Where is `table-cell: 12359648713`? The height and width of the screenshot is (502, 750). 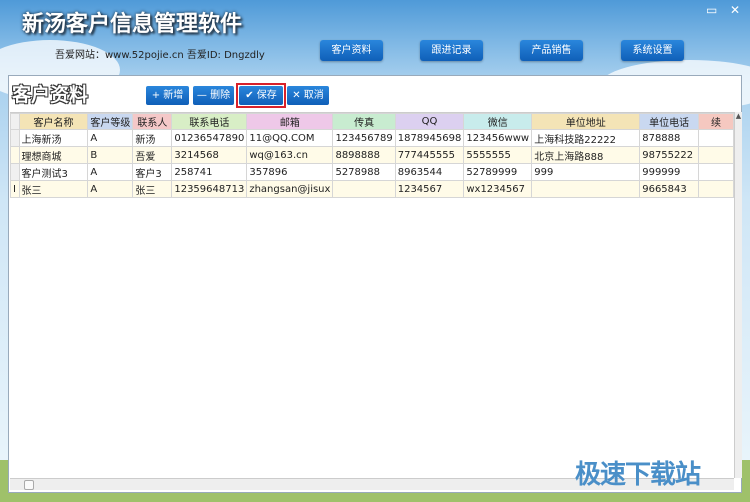 table-cell: 12359648713 is located at coordinates (209, 189).